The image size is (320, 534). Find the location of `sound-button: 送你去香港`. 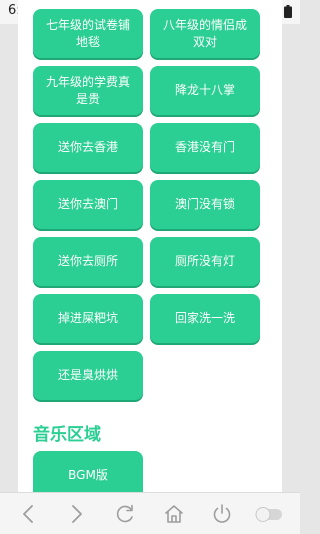

sound-button: 送你去香港 is located at coordinates (88, 147).